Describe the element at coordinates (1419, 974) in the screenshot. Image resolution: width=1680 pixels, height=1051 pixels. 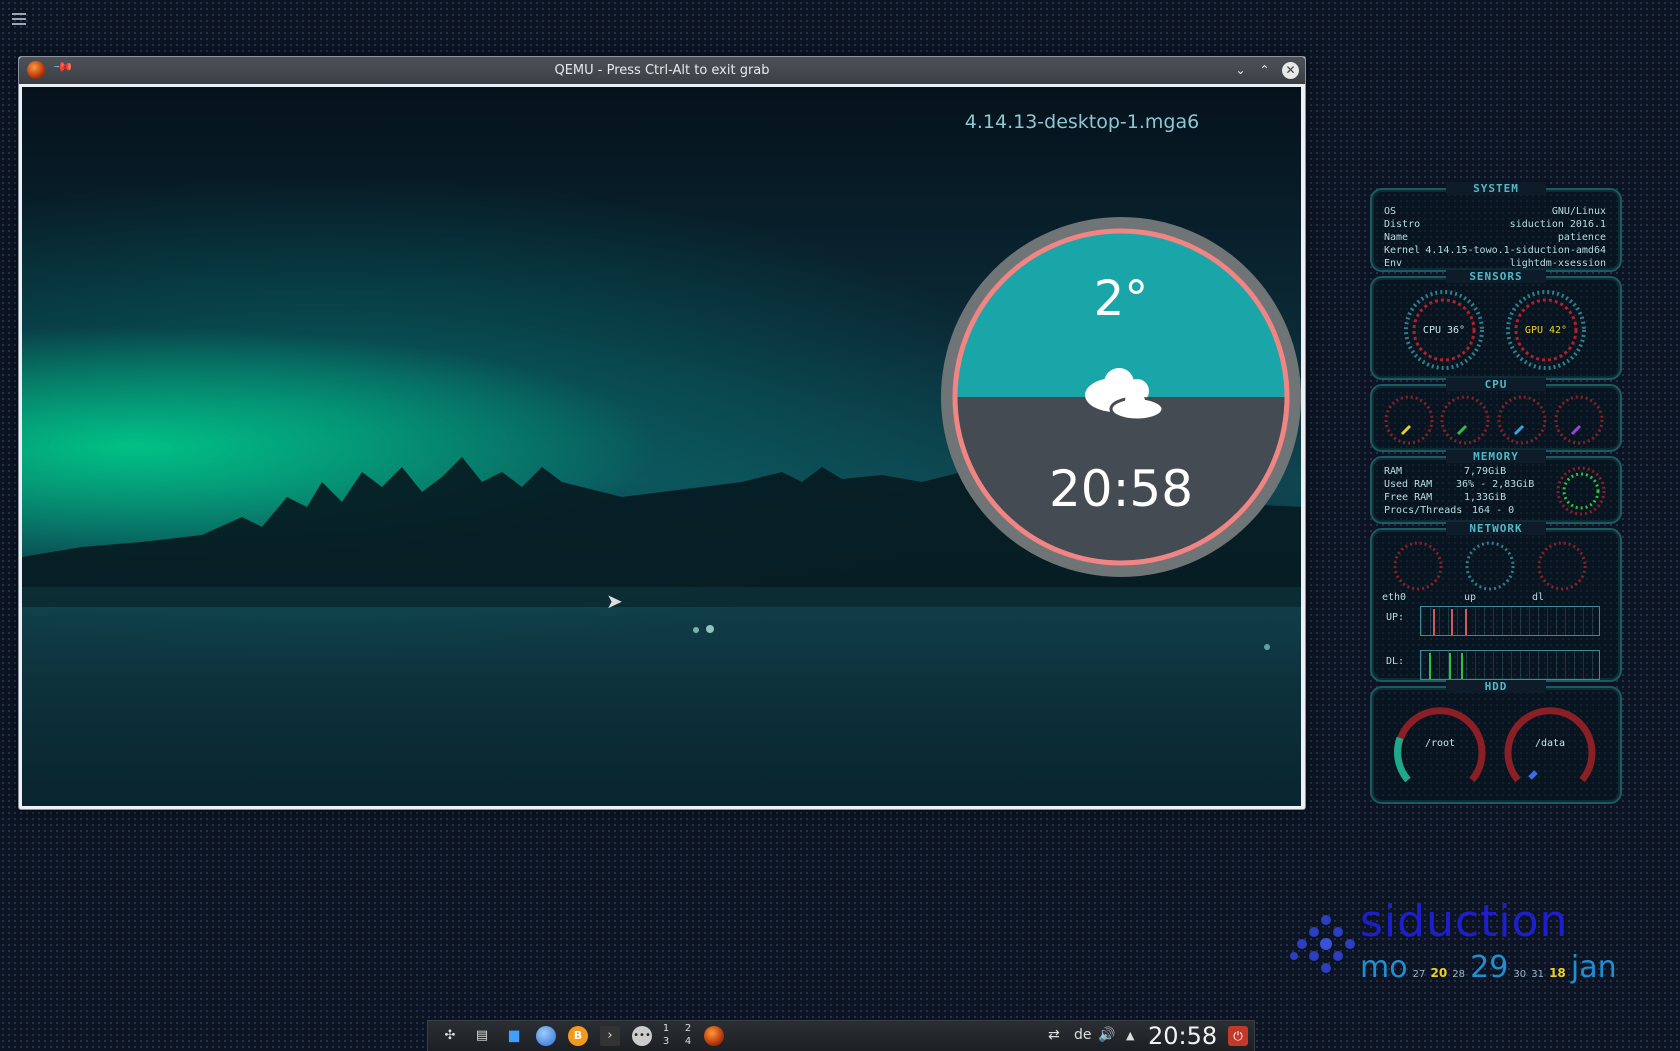
I see `mini-day-27: 27` at that location.